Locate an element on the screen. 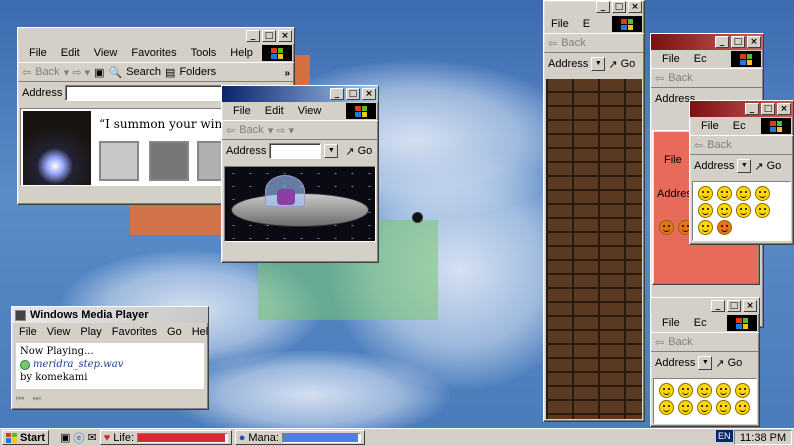 Image resolution: width=794 pixels, height=446 pixels. up-folder-icon: ▣ is located at coordinates (99, 72).